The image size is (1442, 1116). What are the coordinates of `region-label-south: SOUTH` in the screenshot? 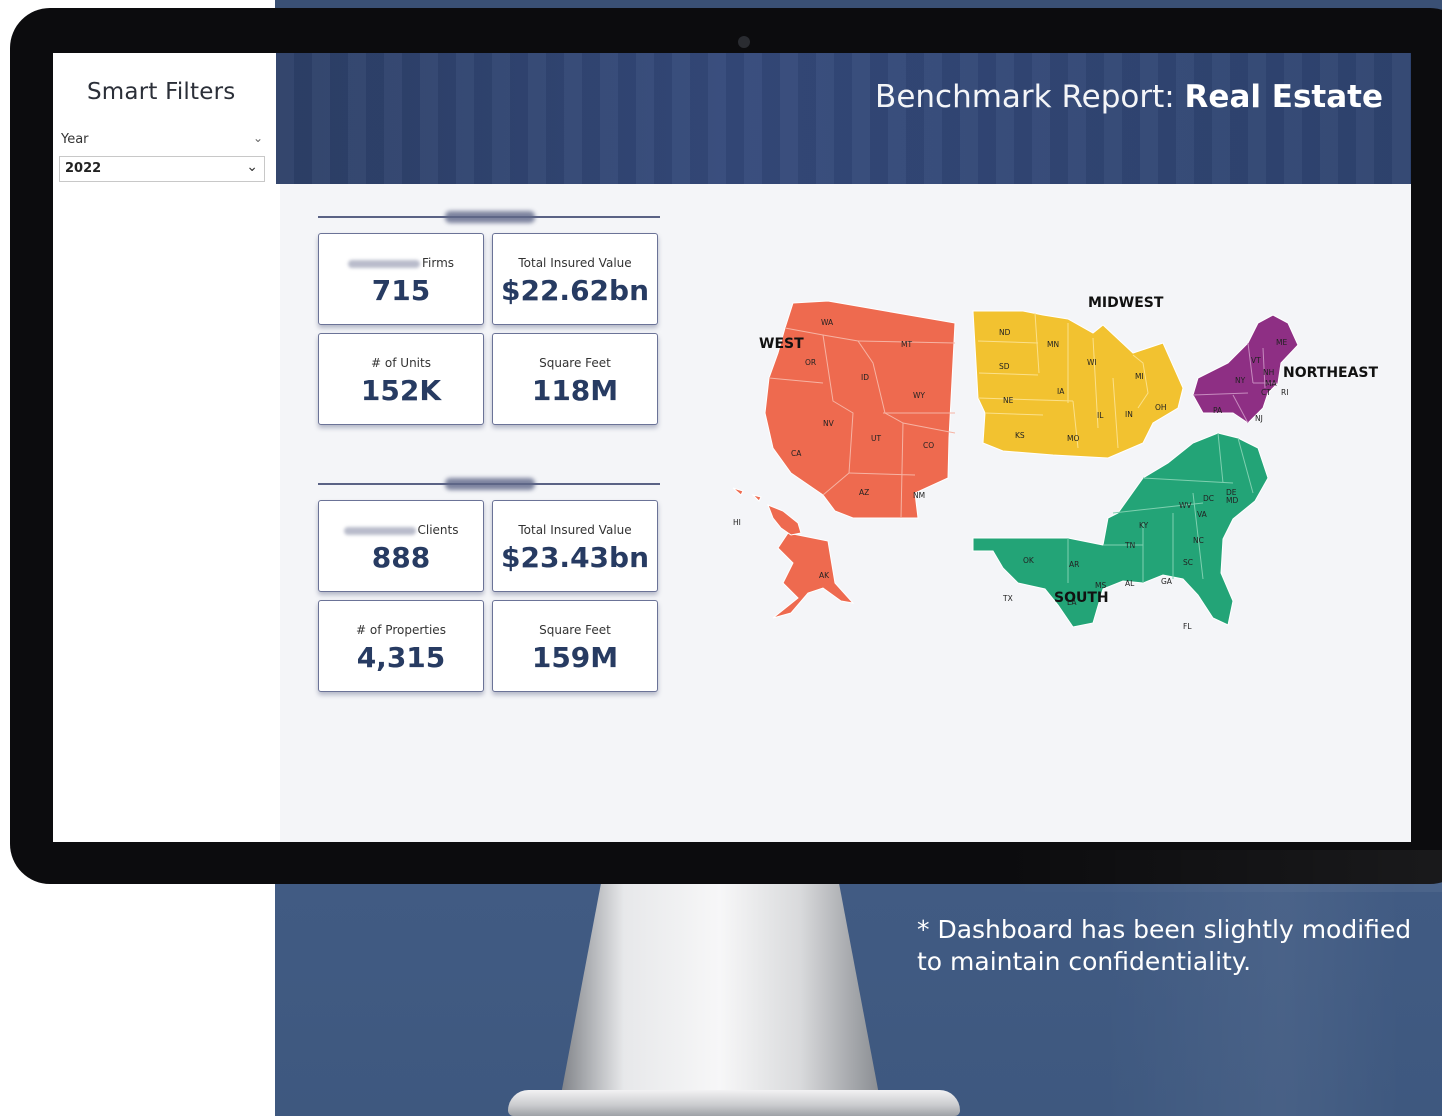 It's located at (1081, 598).